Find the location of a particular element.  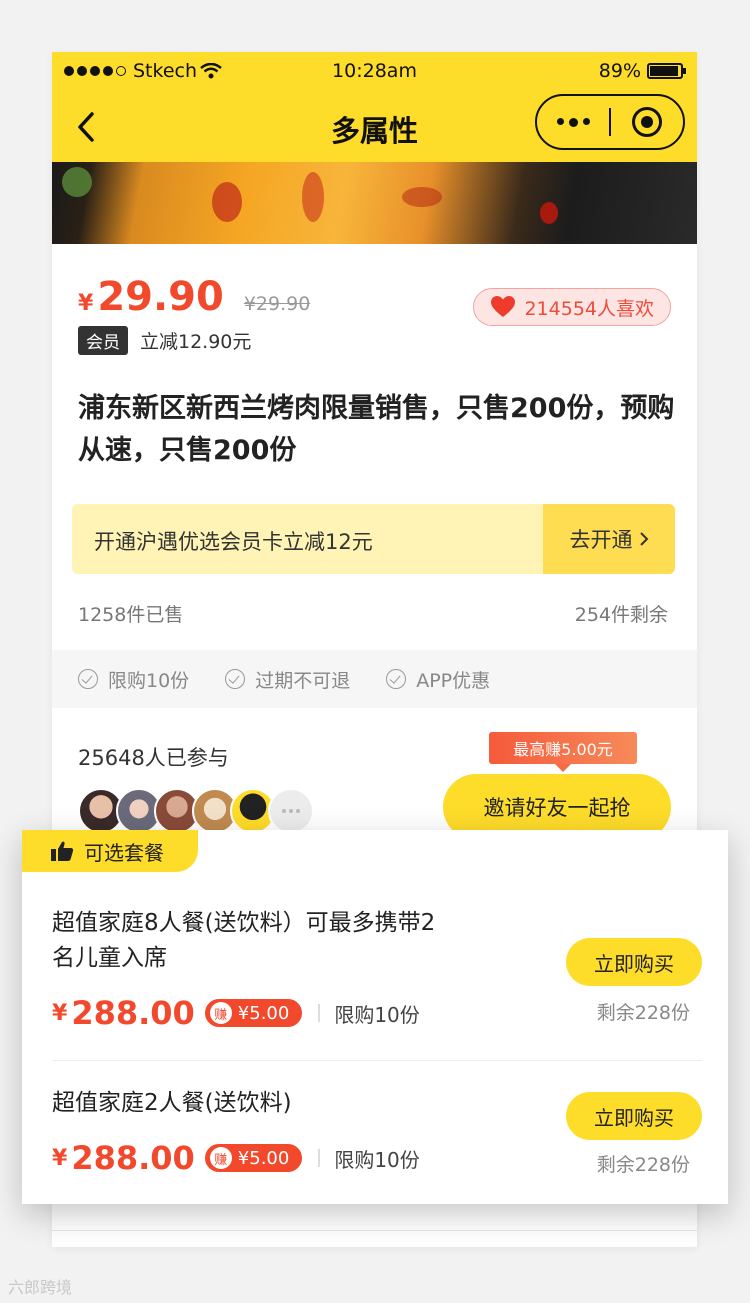

close-target-button is located at coordinates (647, 122).